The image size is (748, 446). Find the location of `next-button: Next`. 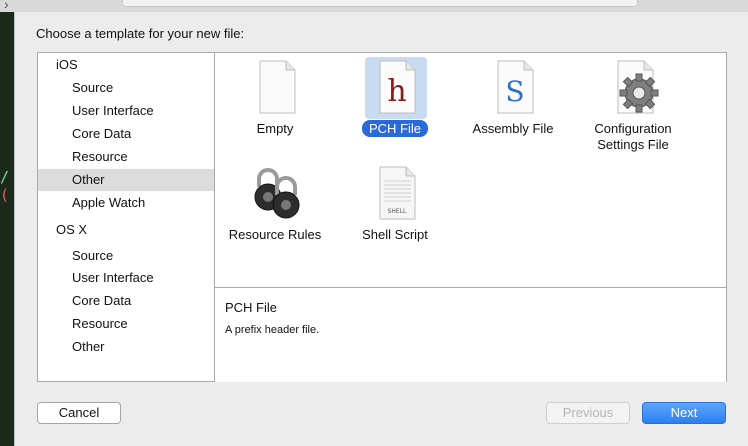

next-button: Next is located at coordinates (684, 413).